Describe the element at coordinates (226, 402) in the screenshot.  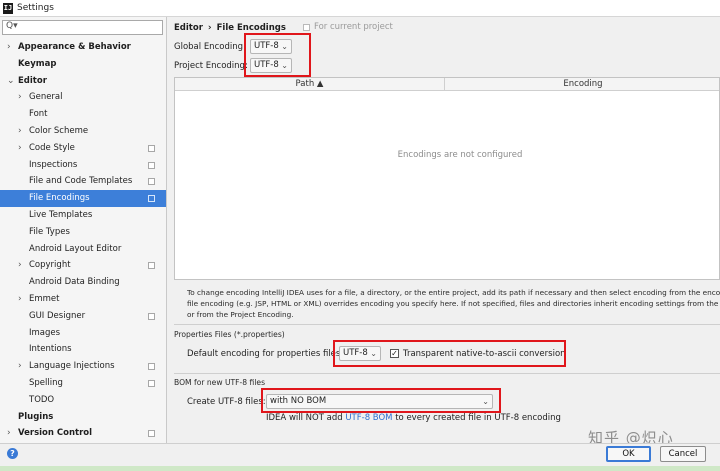
I see `create-utf8-files-label: Create UTF-8 files:` at that location.